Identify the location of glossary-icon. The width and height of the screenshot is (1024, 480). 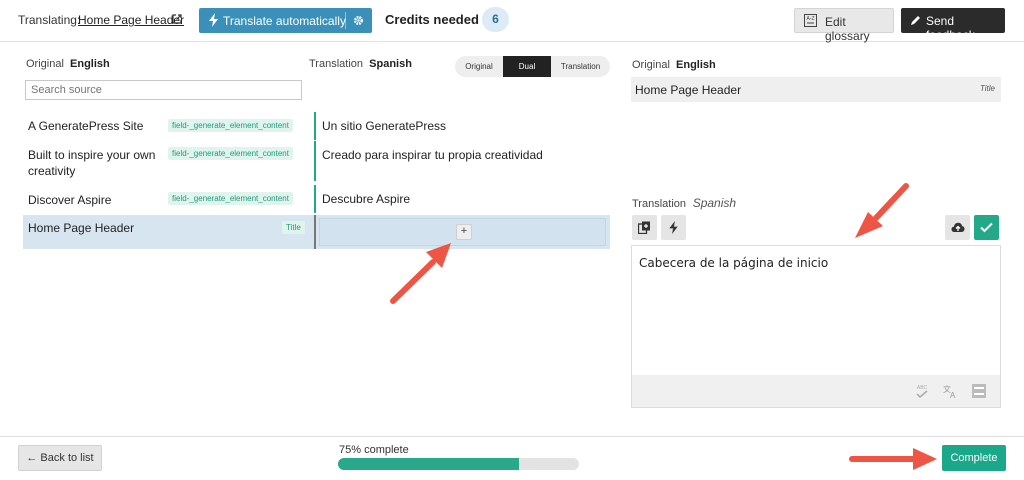
(979, 391).